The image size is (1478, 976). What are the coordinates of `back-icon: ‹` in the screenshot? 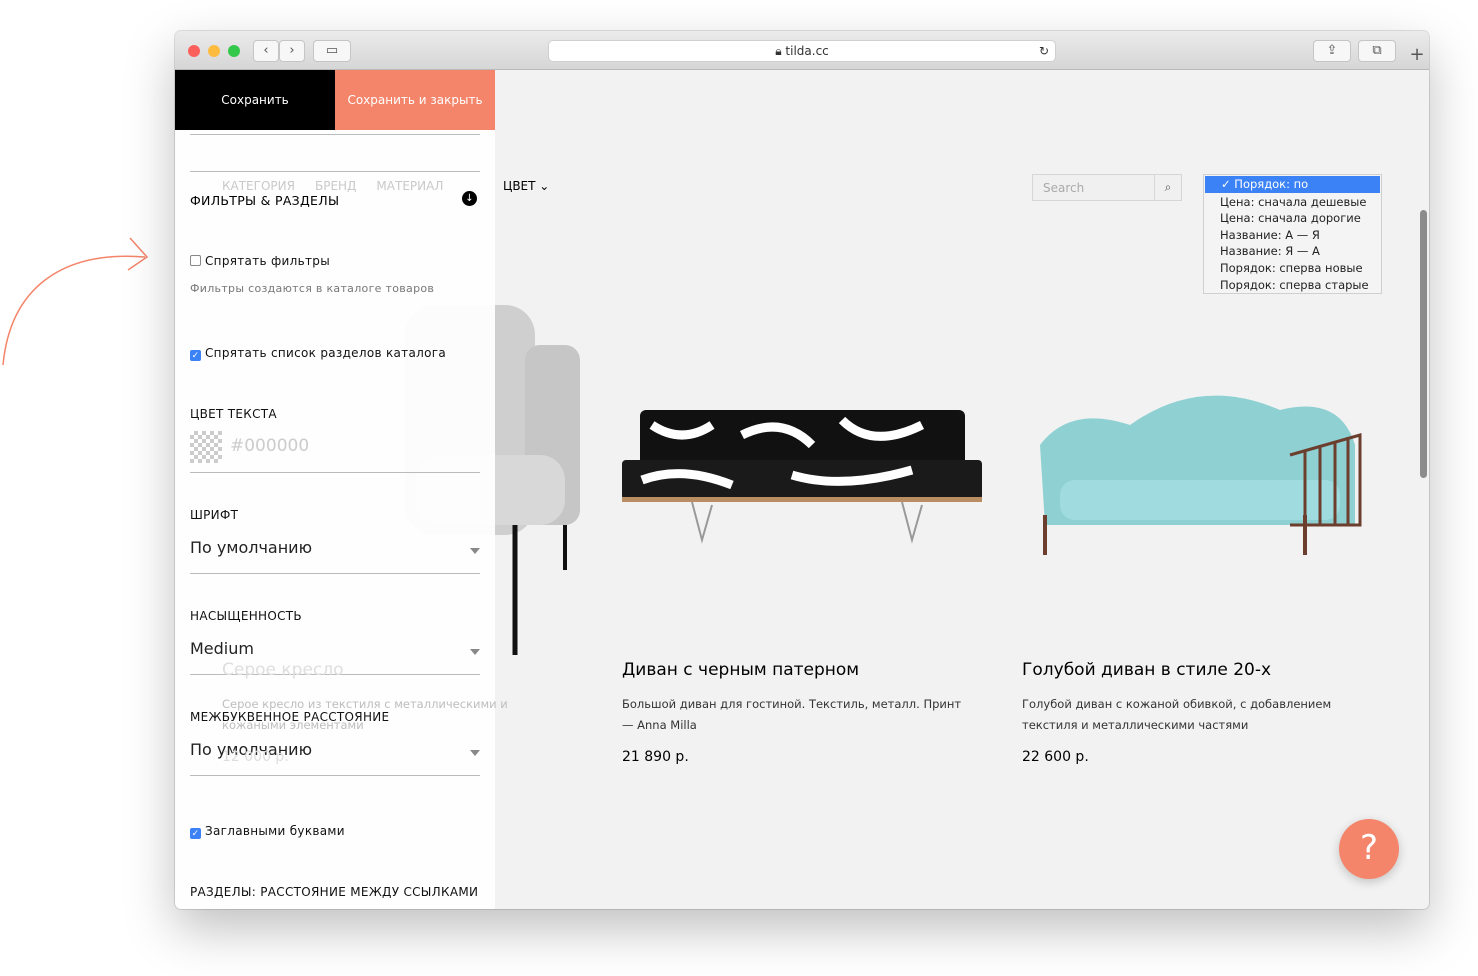 It's located at (266, 51).